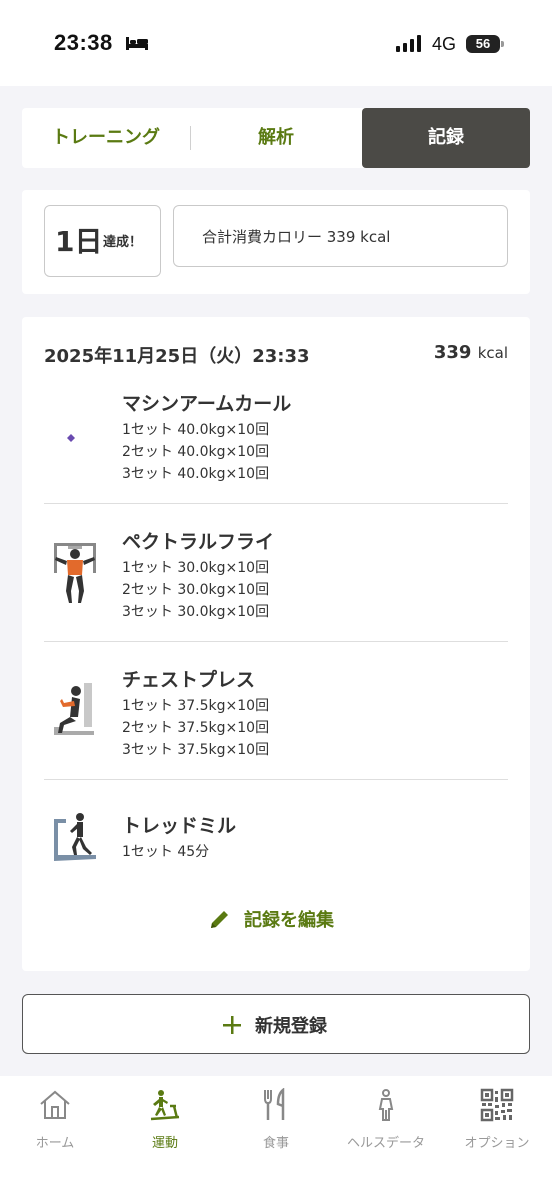 The width and height of the screenshot is (552, 1200). What do you see at coordinates (452, 352) in the screenshot?
I see `record-kcal-value: 339` at bounding box center [452, 352].